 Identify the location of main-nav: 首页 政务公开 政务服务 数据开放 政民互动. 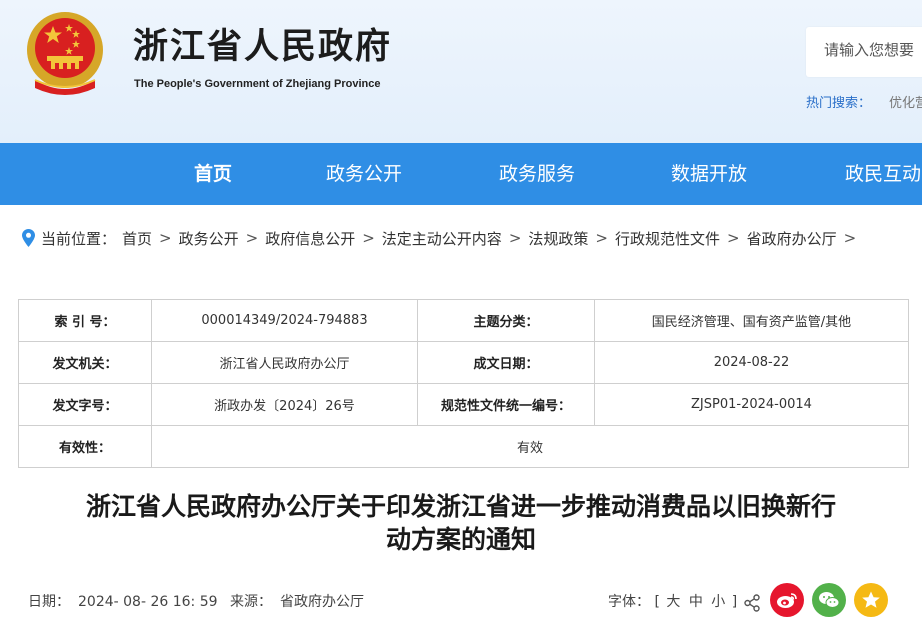
(461, 174).